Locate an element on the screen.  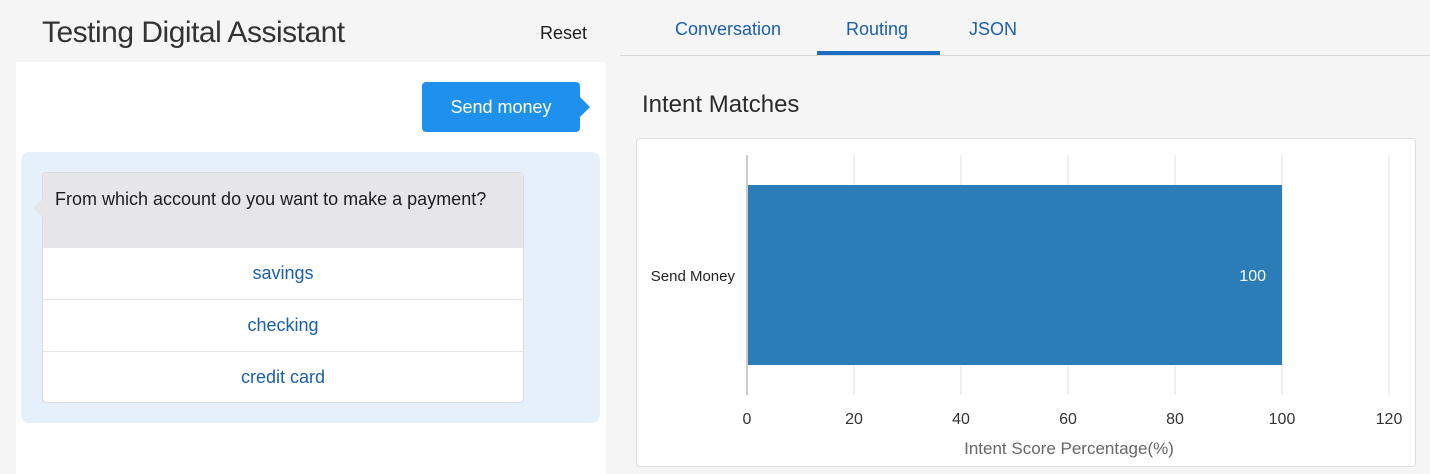
app-title: Testing Digital Assistant is located at coordinates (193, 32).